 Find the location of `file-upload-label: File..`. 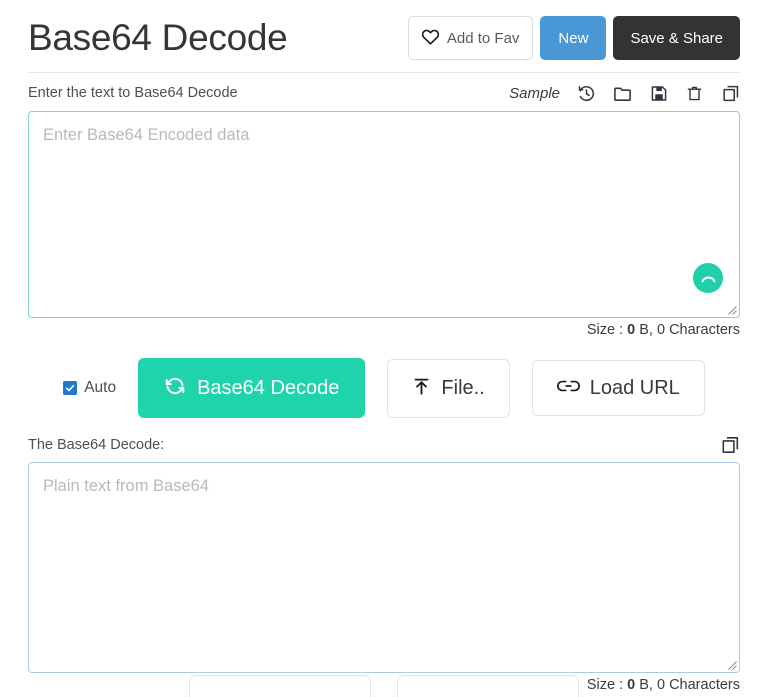

file-upload-label: File.. is located at coordinates (463, 388).